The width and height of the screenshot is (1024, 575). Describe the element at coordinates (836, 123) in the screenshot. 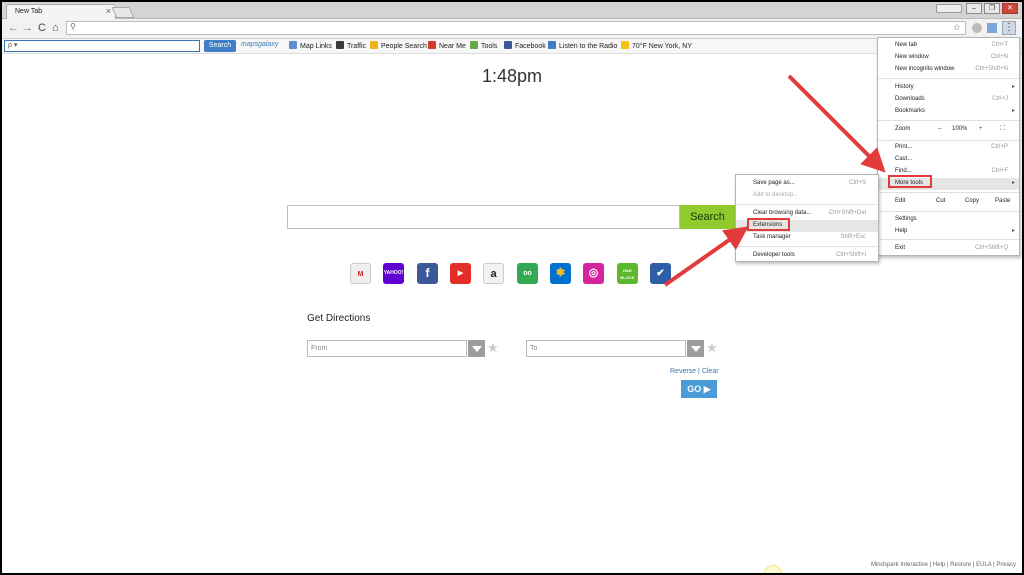

I see `arrow-to-more-tools` at that location.